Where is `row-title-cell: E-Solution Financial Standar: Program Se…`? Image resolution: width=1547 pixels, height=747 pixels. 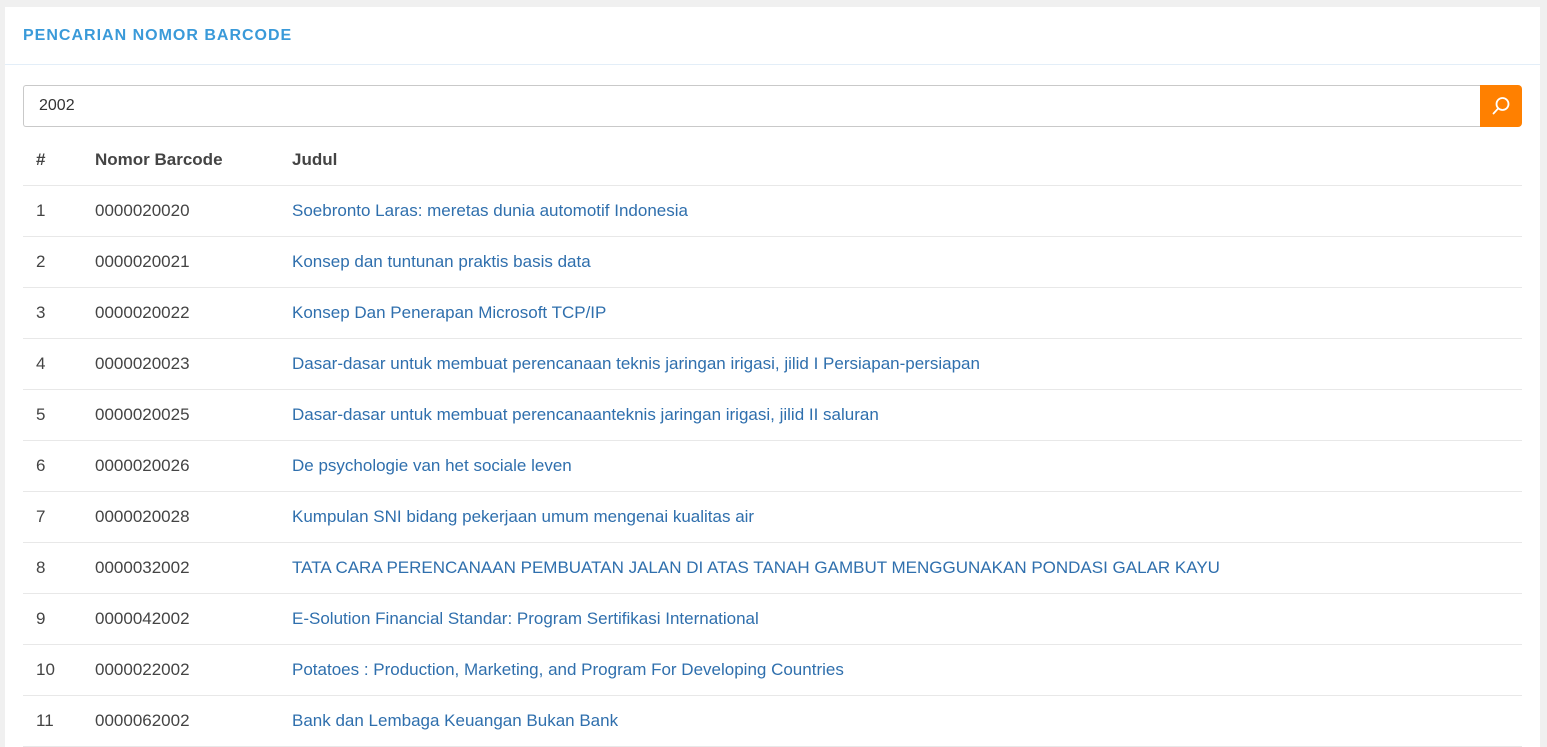 row-title-cell: E-Solution Financial Standar: Program Se… is located at coordinates (907, 619).